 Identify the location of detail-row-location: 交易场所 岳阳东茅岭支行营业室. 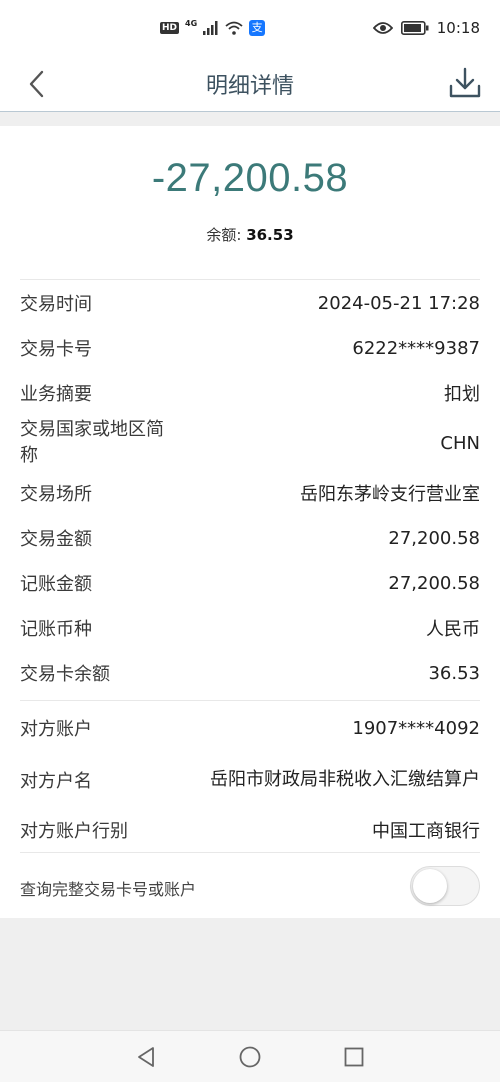
(250, 493).